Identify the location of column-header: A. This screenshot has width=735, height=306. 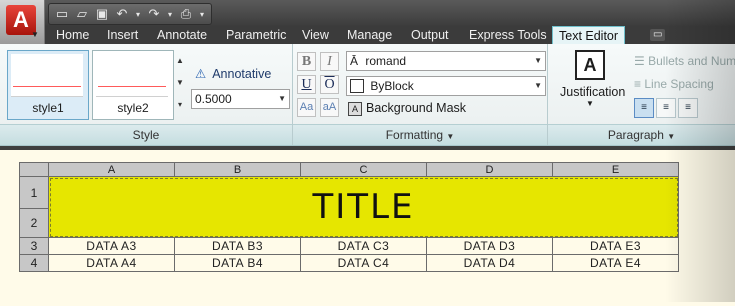
(111, 169).